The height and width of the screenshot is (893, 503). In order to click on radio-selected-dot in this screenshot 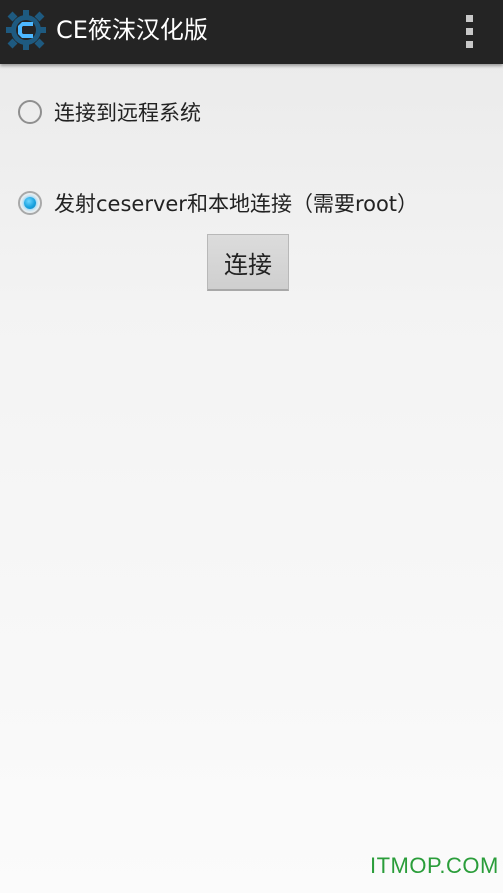, I will do `click(30, 203)`.